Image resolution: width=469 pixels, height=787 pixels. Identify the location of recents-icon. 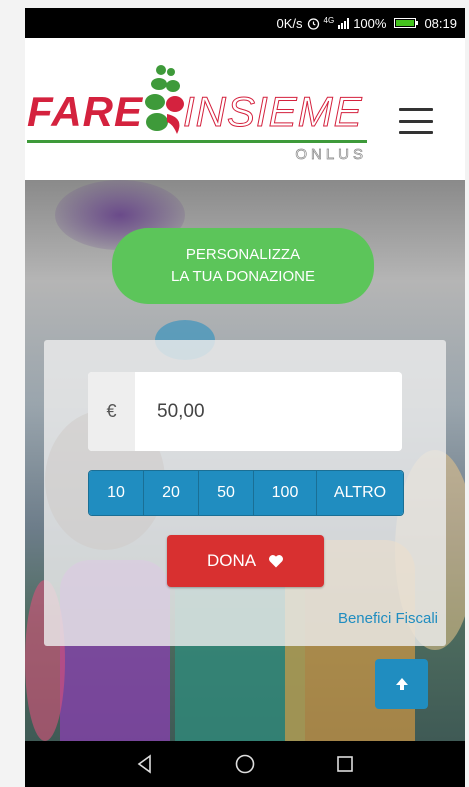
(345, 764).